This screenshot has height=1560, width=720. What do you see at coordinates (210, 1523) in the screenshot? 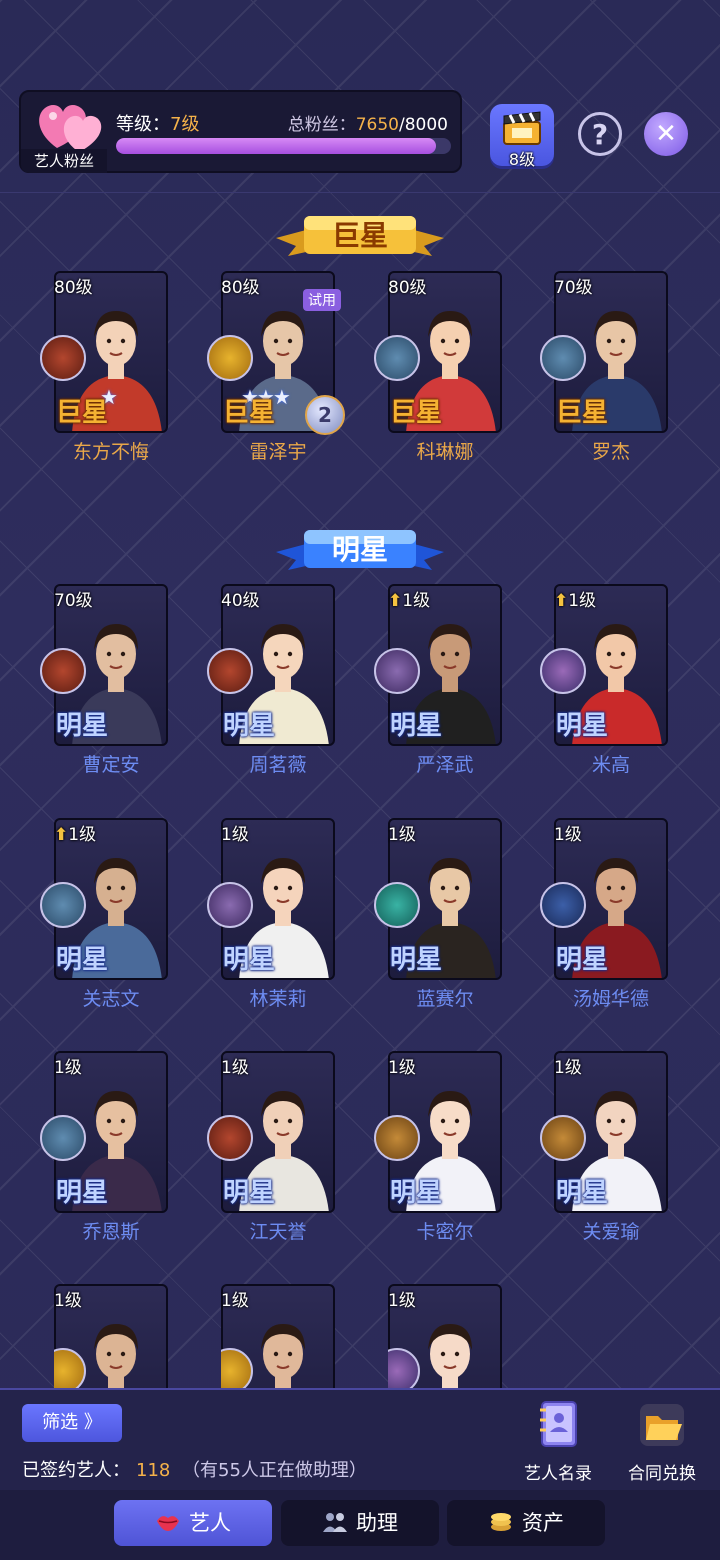
I see `tab-artist-label: 艺人` at bounding box center [210, 1523].